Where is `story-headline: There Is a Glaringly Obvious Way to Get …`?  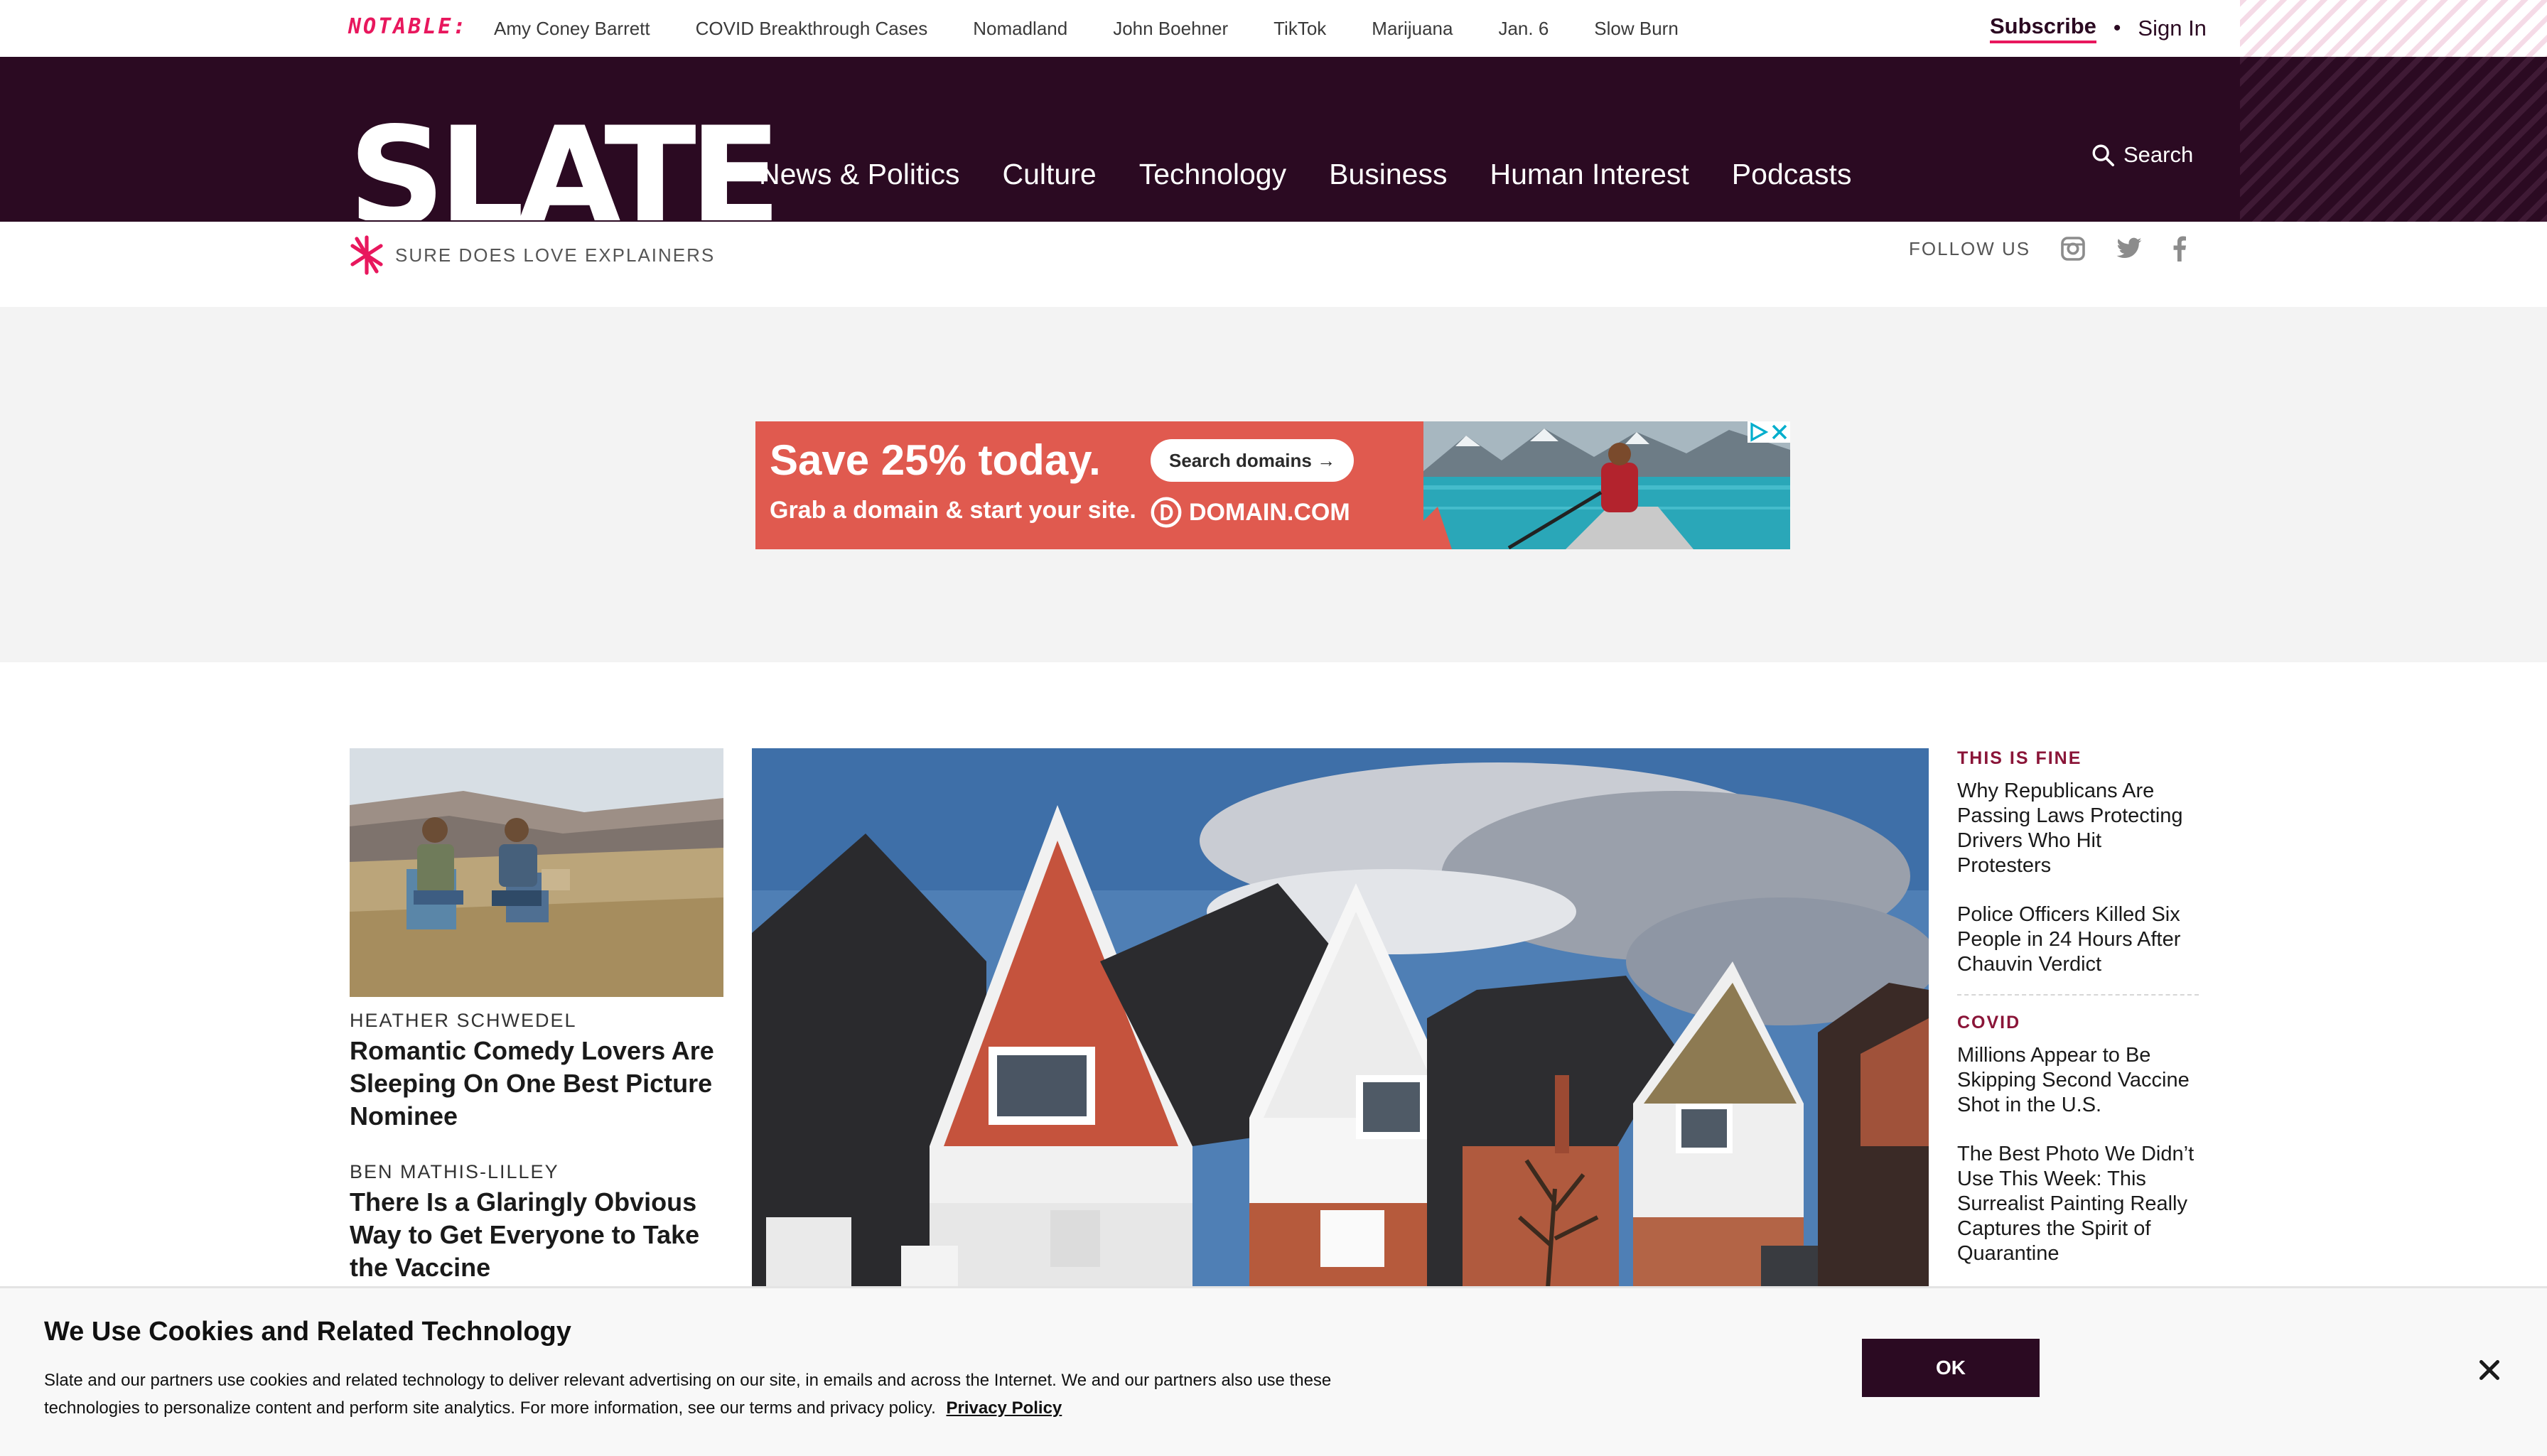 story-headline: There Is a Glaringly Obvious Way to Get … is located at coordinates (536, 1235).